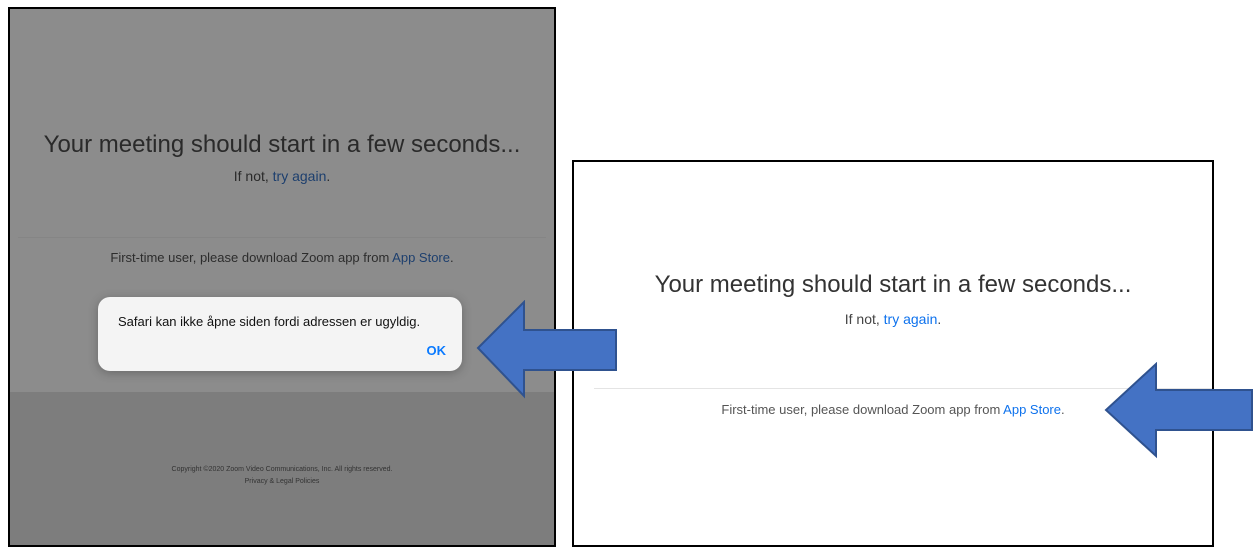 Image resolution: width=1254 pixels, height=547 pixels. Describe the element at coordinates (282, 237) in the screenshot. I see `divider` at that location.